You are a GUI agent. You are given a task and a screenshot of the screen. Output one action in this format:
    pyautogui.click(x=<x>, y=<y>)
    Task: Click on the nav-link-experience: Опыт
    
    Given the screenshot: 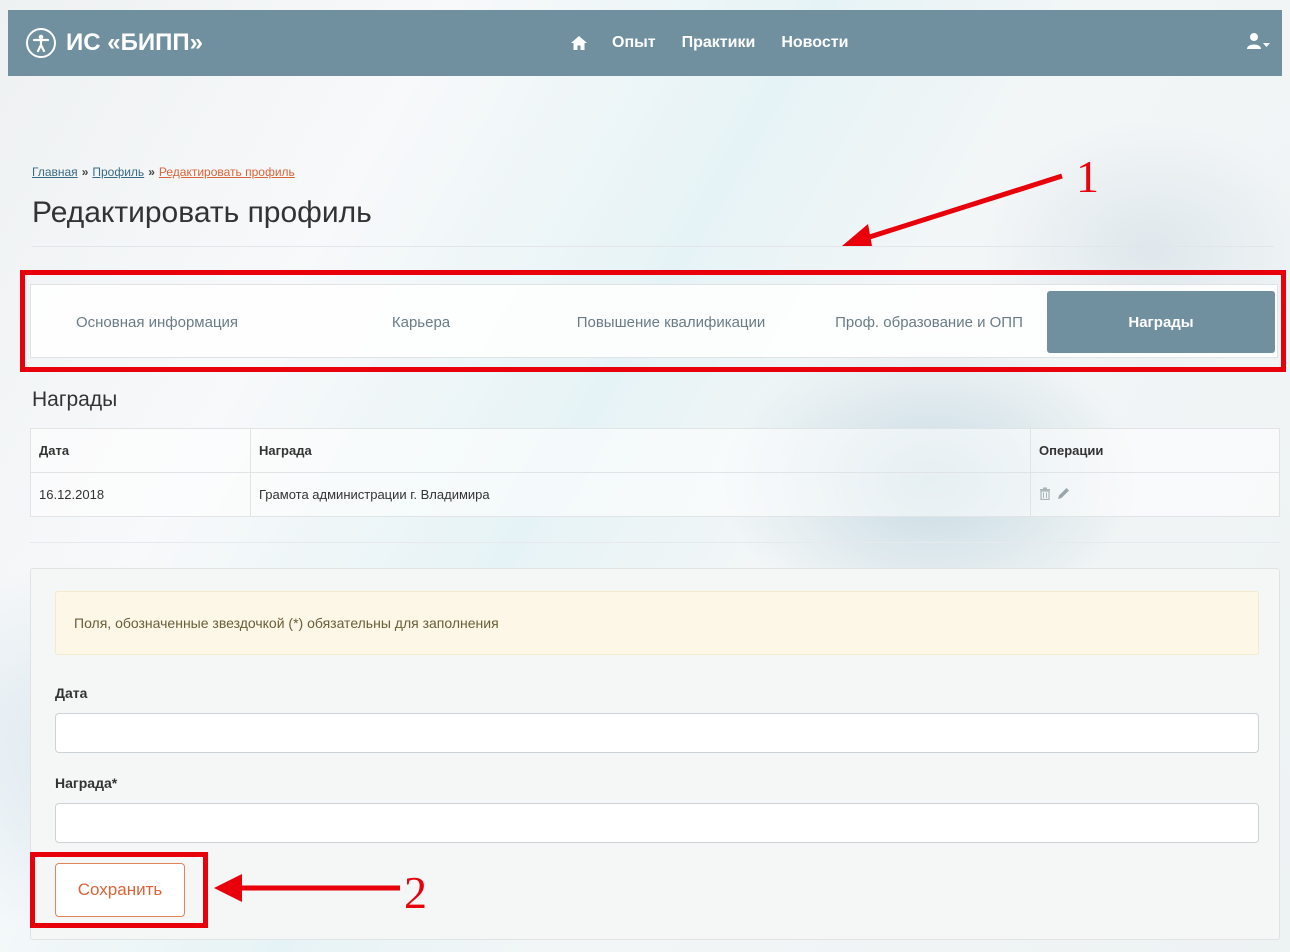 What is the action you would take?
    pyautogui.click(x=634, y=43)
    